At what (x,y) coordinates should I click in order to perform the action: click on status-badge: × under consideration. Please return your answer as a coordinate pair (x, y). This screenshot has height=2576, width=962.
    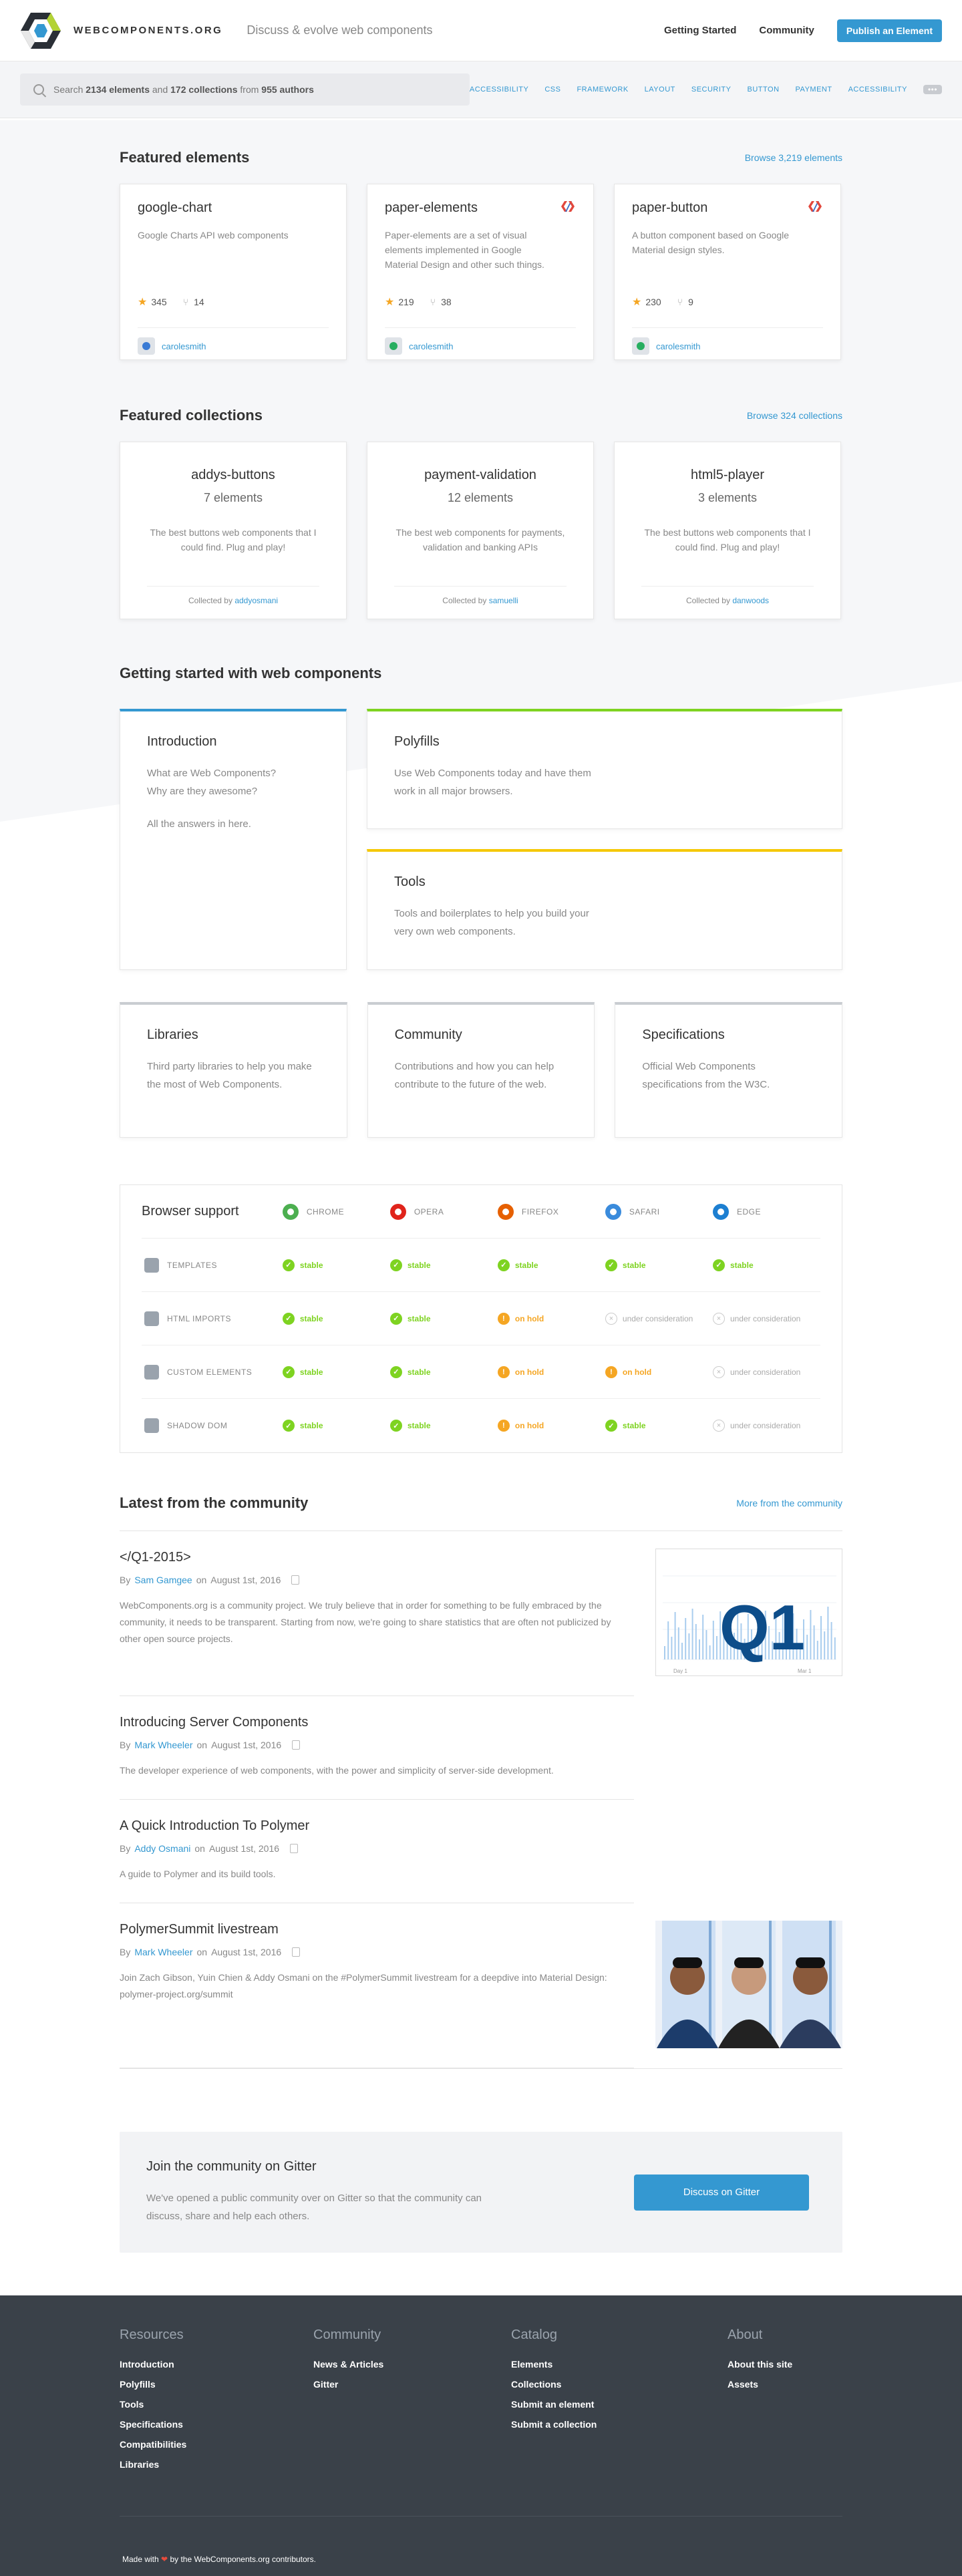
    Looking at the image, I should click on (756, 1371).